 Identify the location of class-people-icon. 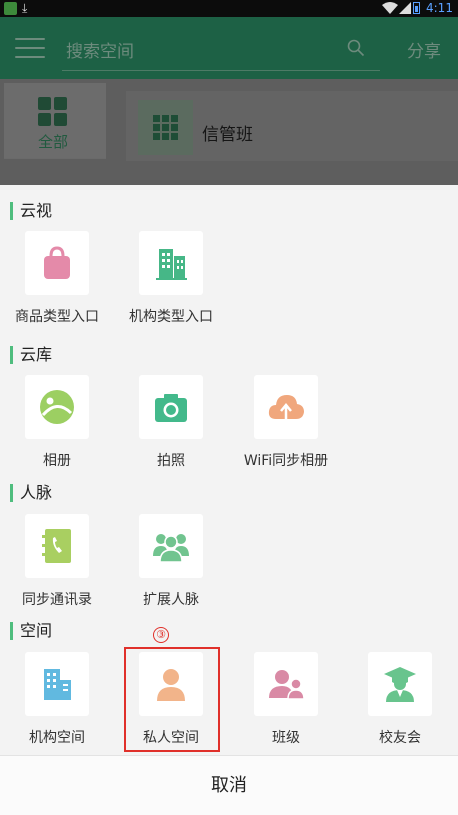
(287, 685).